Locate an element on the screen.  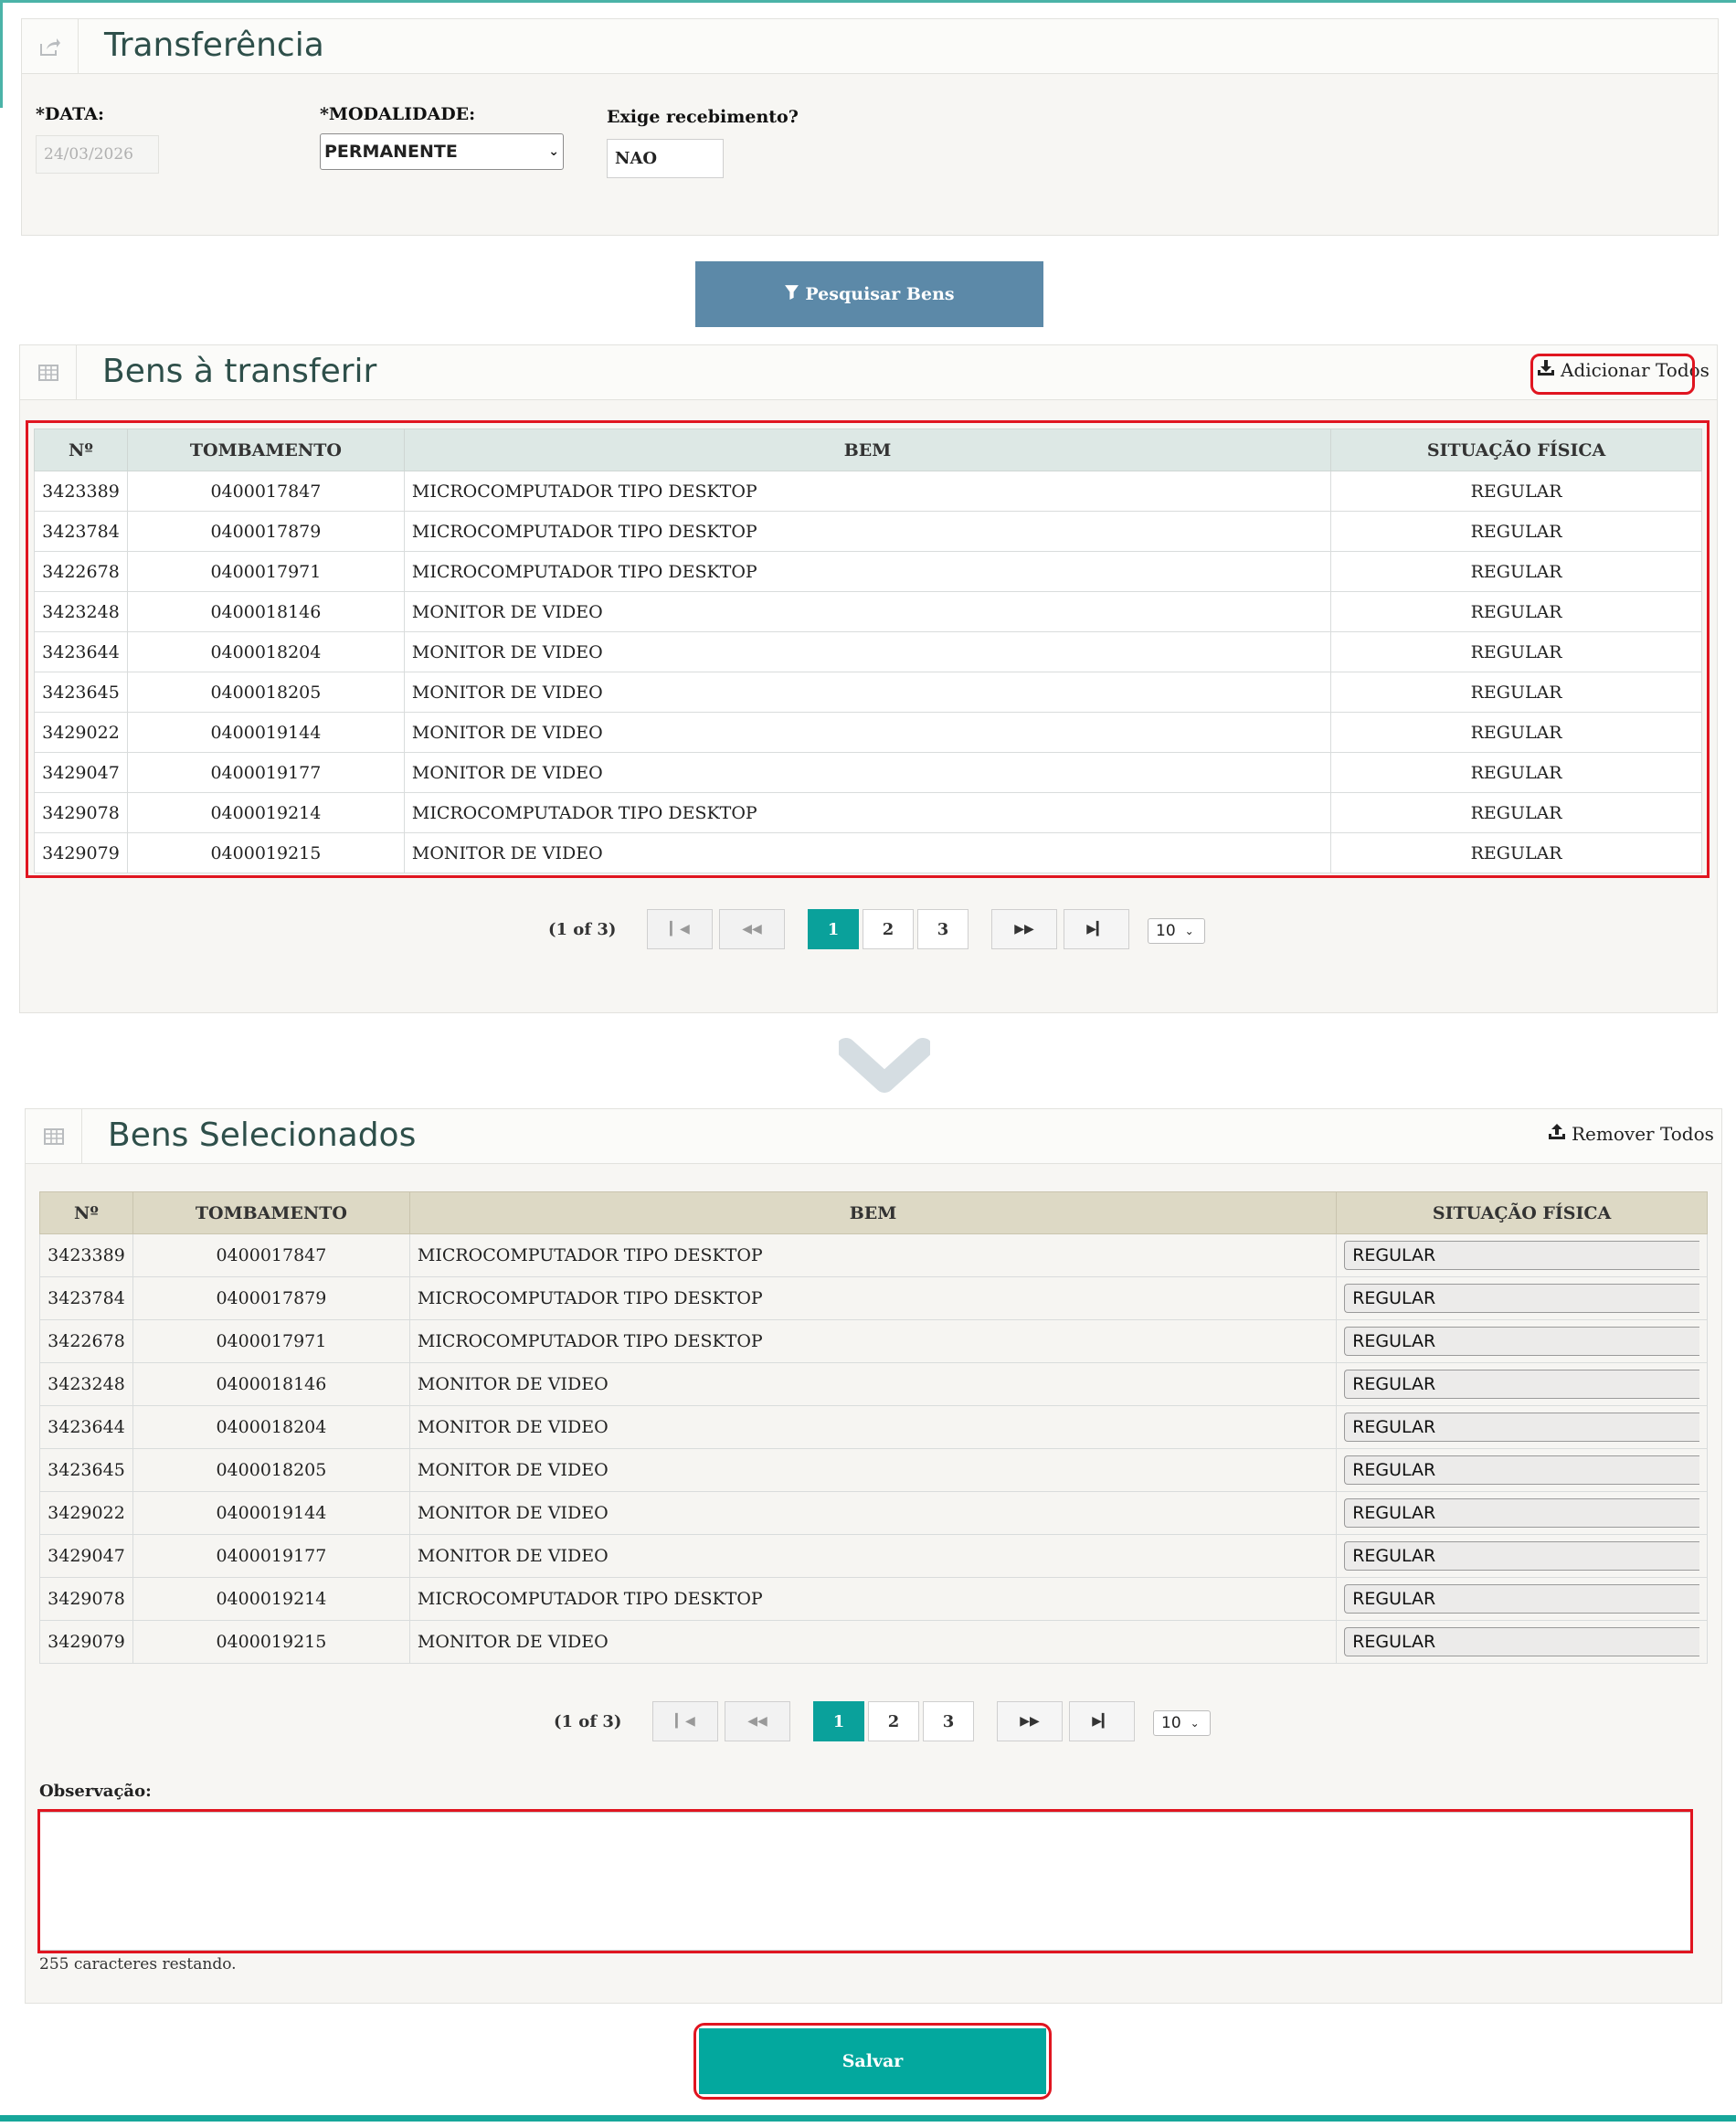
cell-numero: 3429078 is located at coordinates (86, 1599).